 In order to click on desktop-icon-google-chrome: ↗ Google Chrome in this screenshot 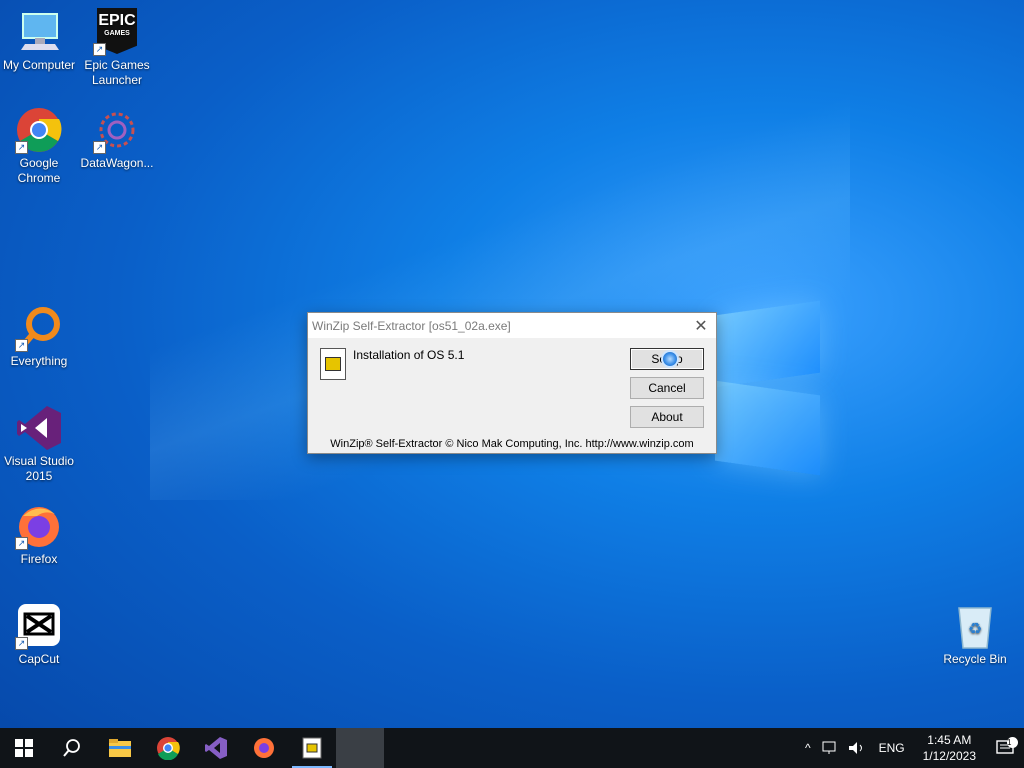, I will do `click(39, 146)`.